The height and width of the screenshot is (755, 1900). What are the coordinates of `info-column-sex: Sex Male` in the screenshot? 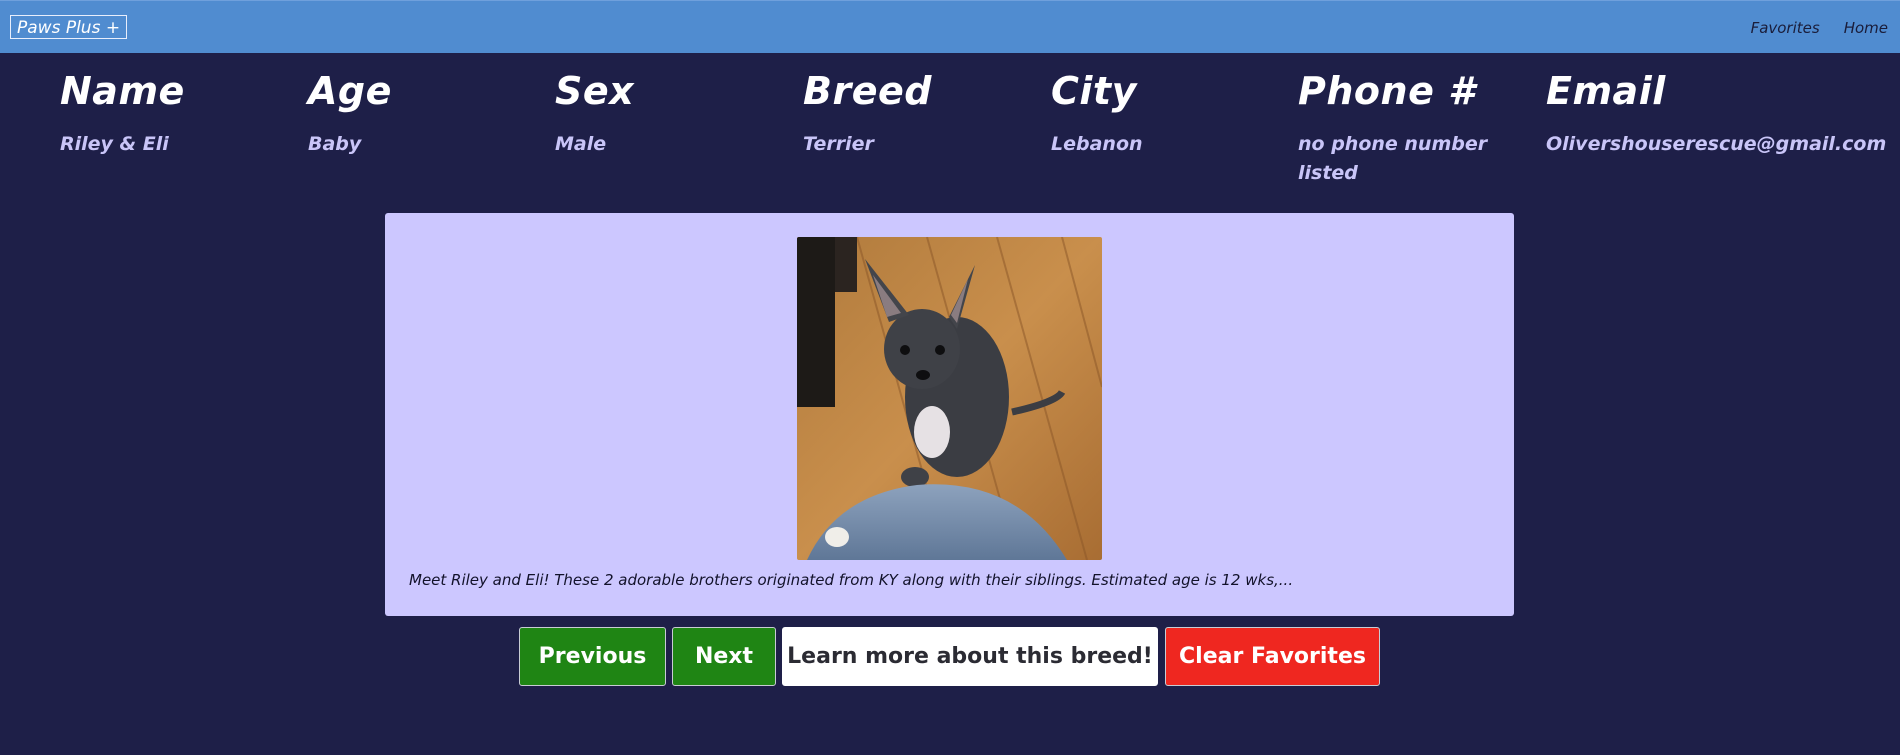 It's located at (675, 112).